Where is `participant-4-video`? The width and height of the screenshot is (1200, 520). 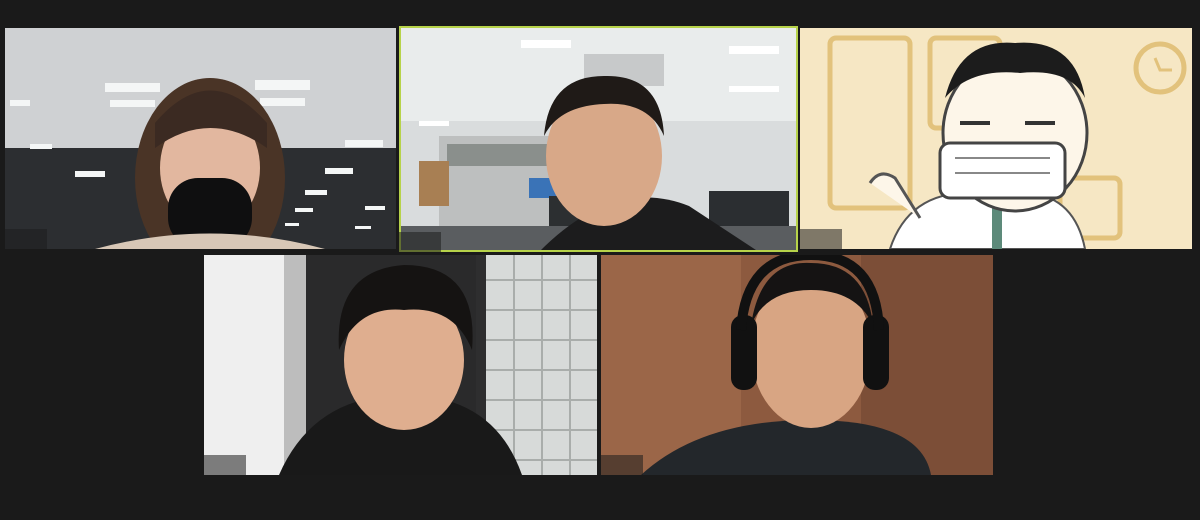
participant-4-video is located at coordinates (400, 365).